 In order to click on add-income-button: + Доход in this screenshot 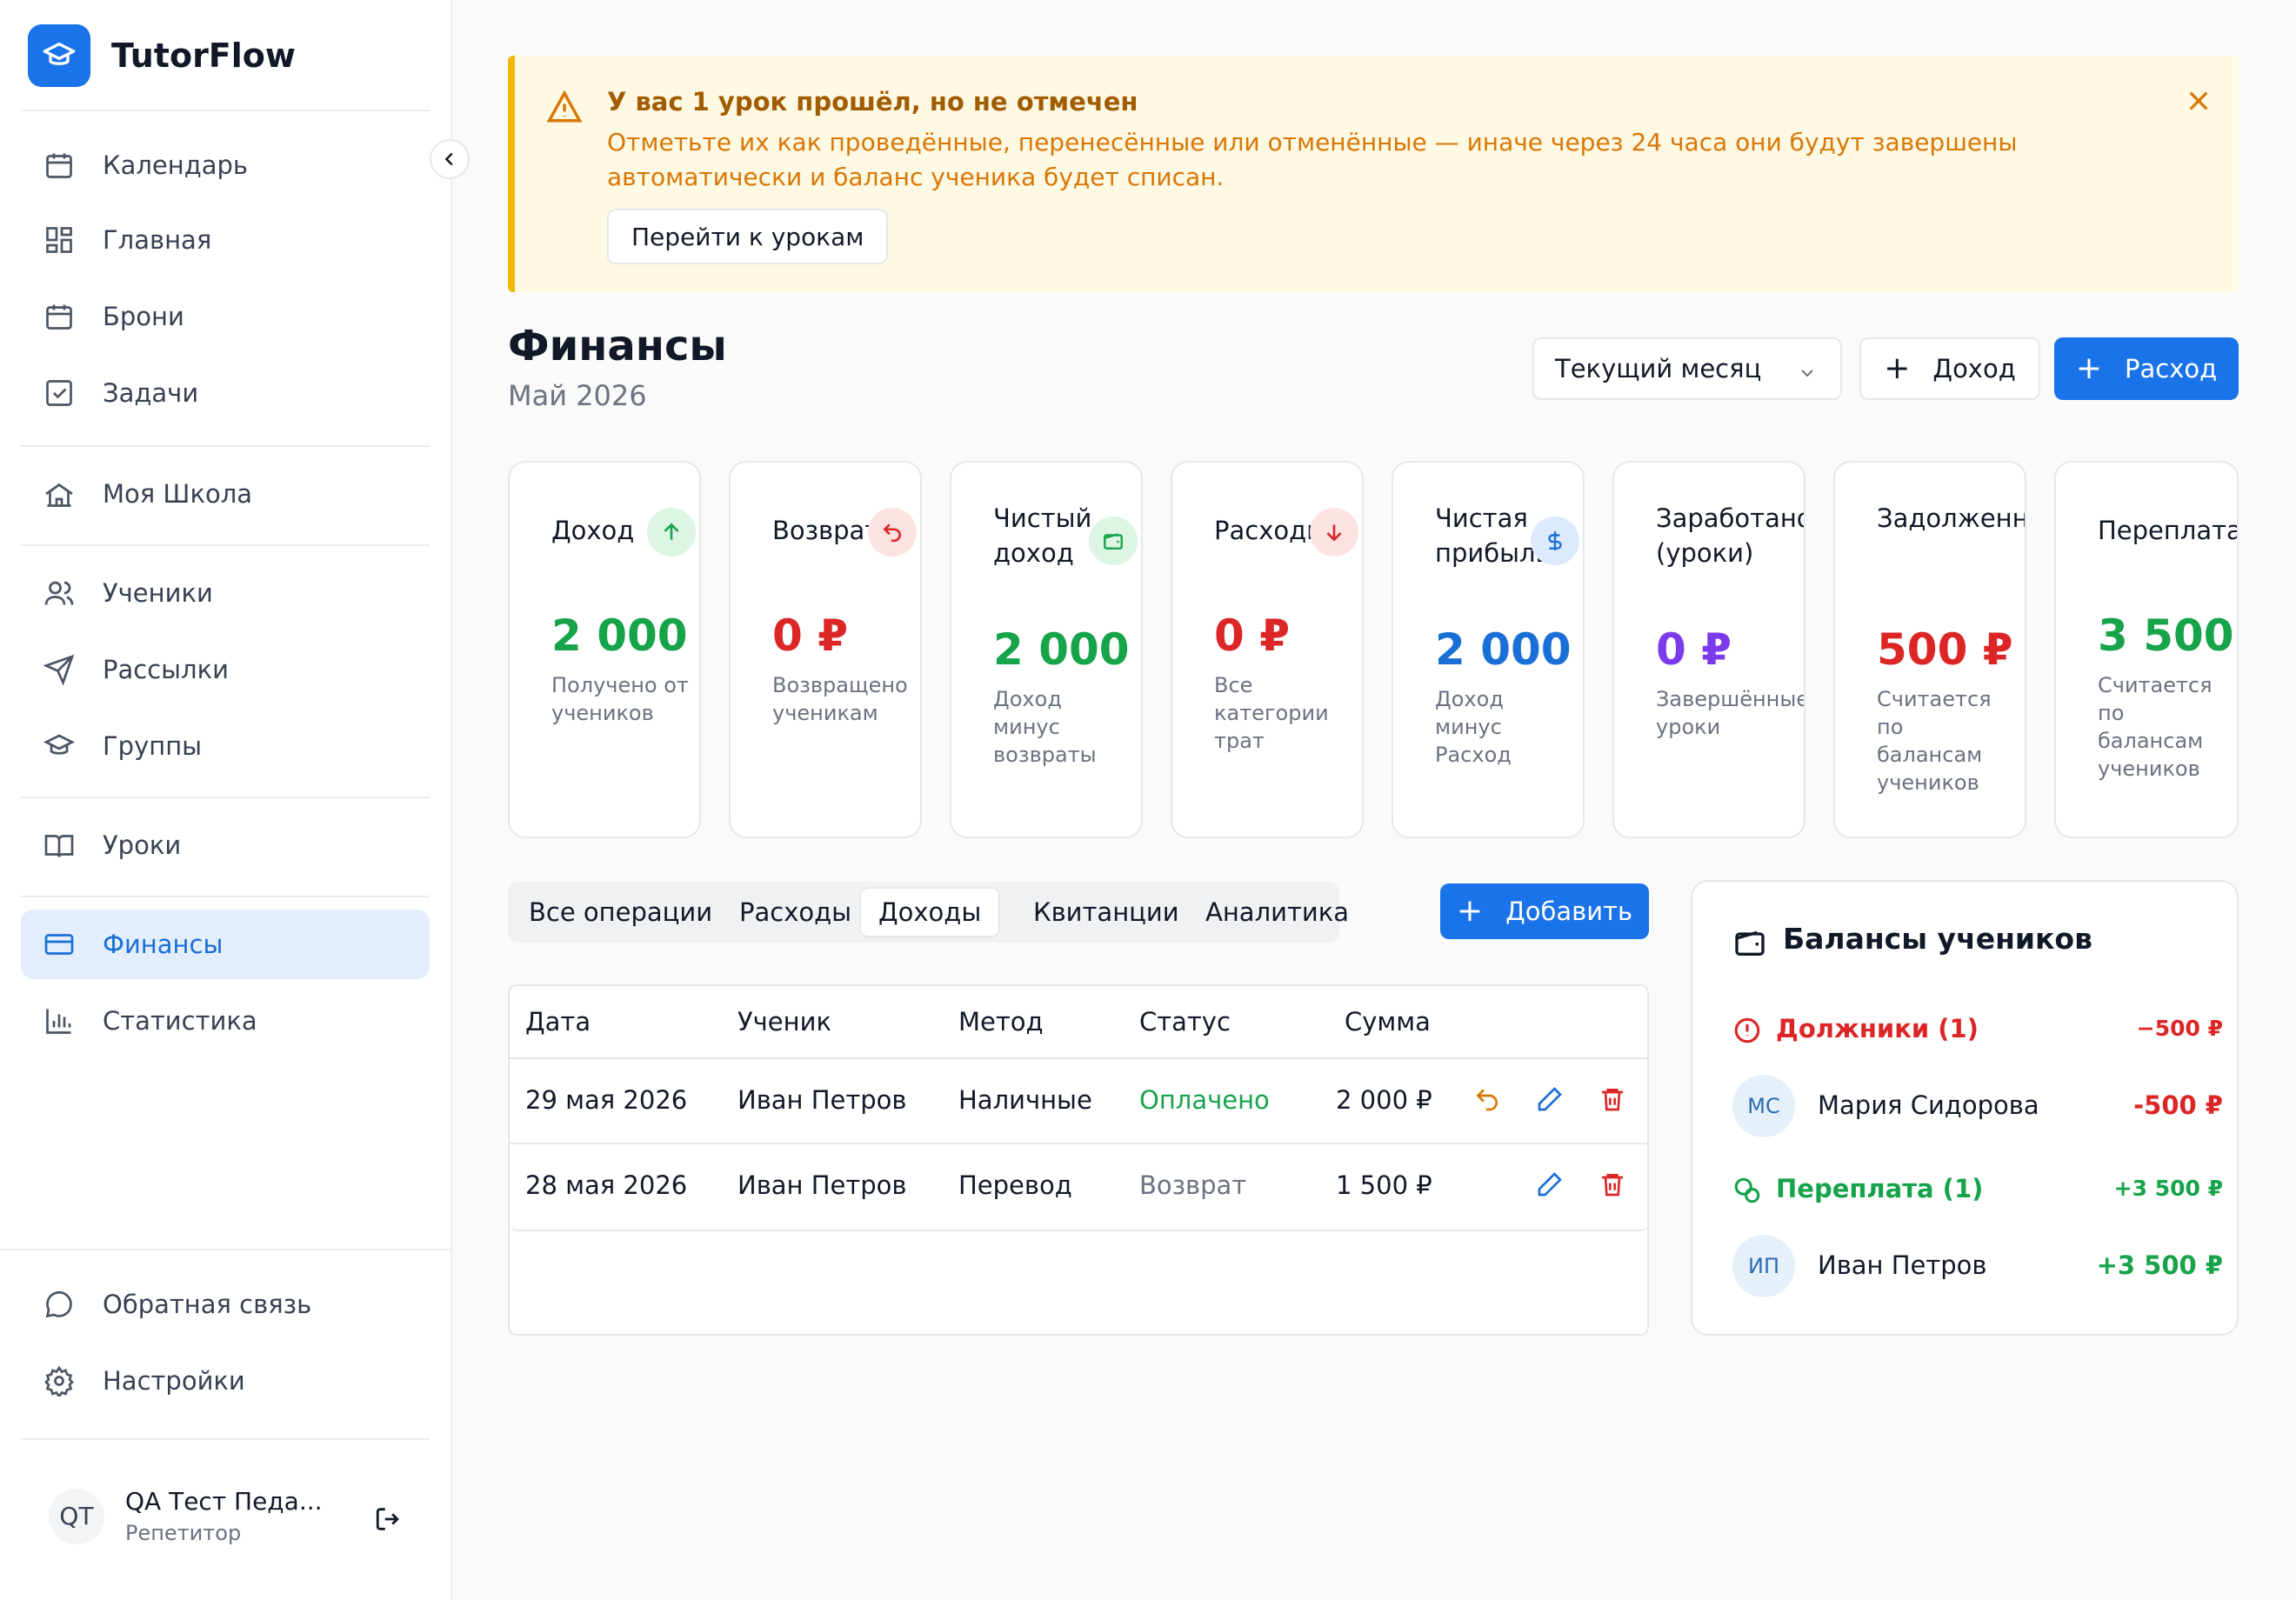, I will do `click(1950, 368)`.